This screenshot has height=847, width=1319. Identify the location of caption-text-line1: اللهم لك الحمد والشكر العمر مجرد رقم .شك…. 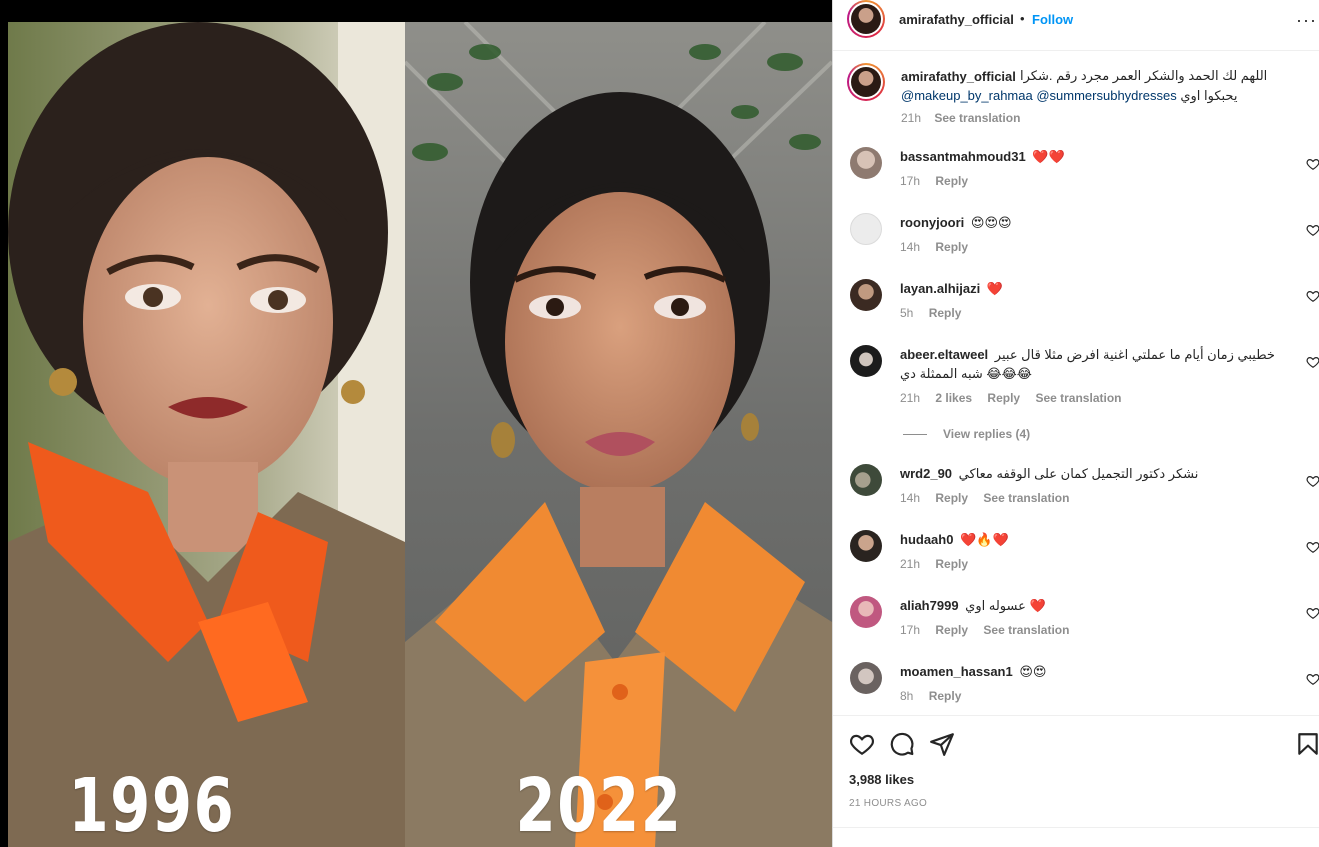
(1144, 75).